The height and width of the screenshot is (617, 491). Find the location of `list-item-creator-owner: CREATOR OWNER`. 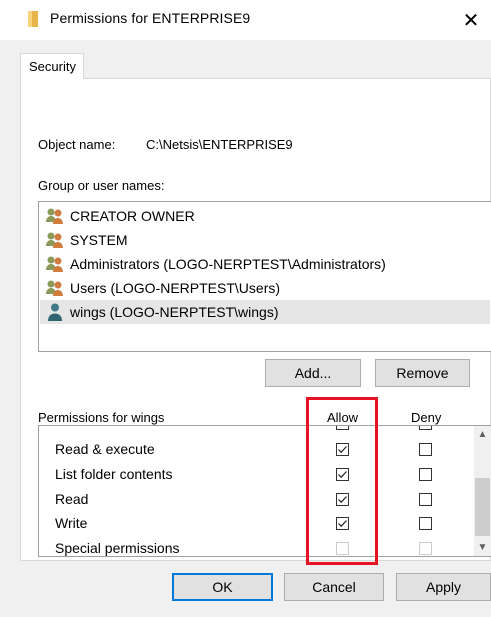

list-item-creator-owner: CREATOR OWNER is located at coordinates (120, 216).